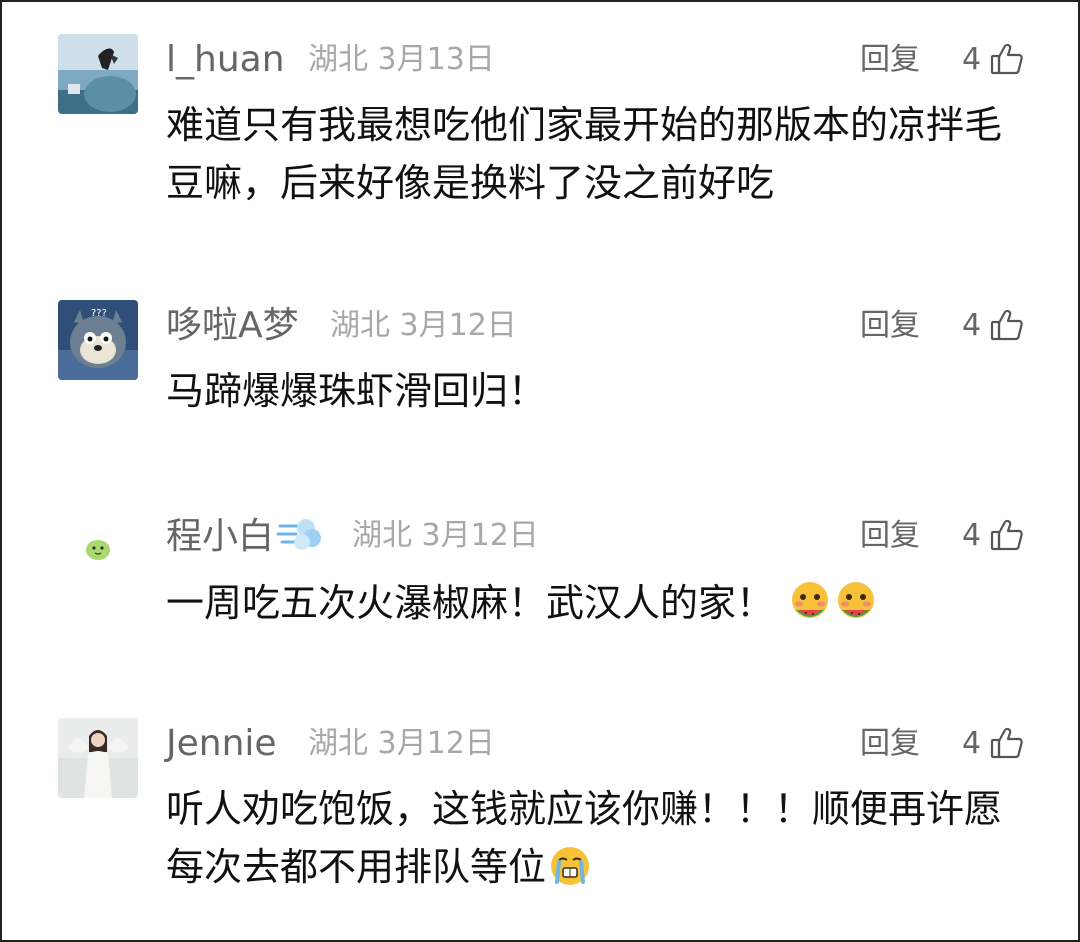 The height and width of the screenshot is (942, 1080). I want to click on dash-emoji, so click(299, 534).